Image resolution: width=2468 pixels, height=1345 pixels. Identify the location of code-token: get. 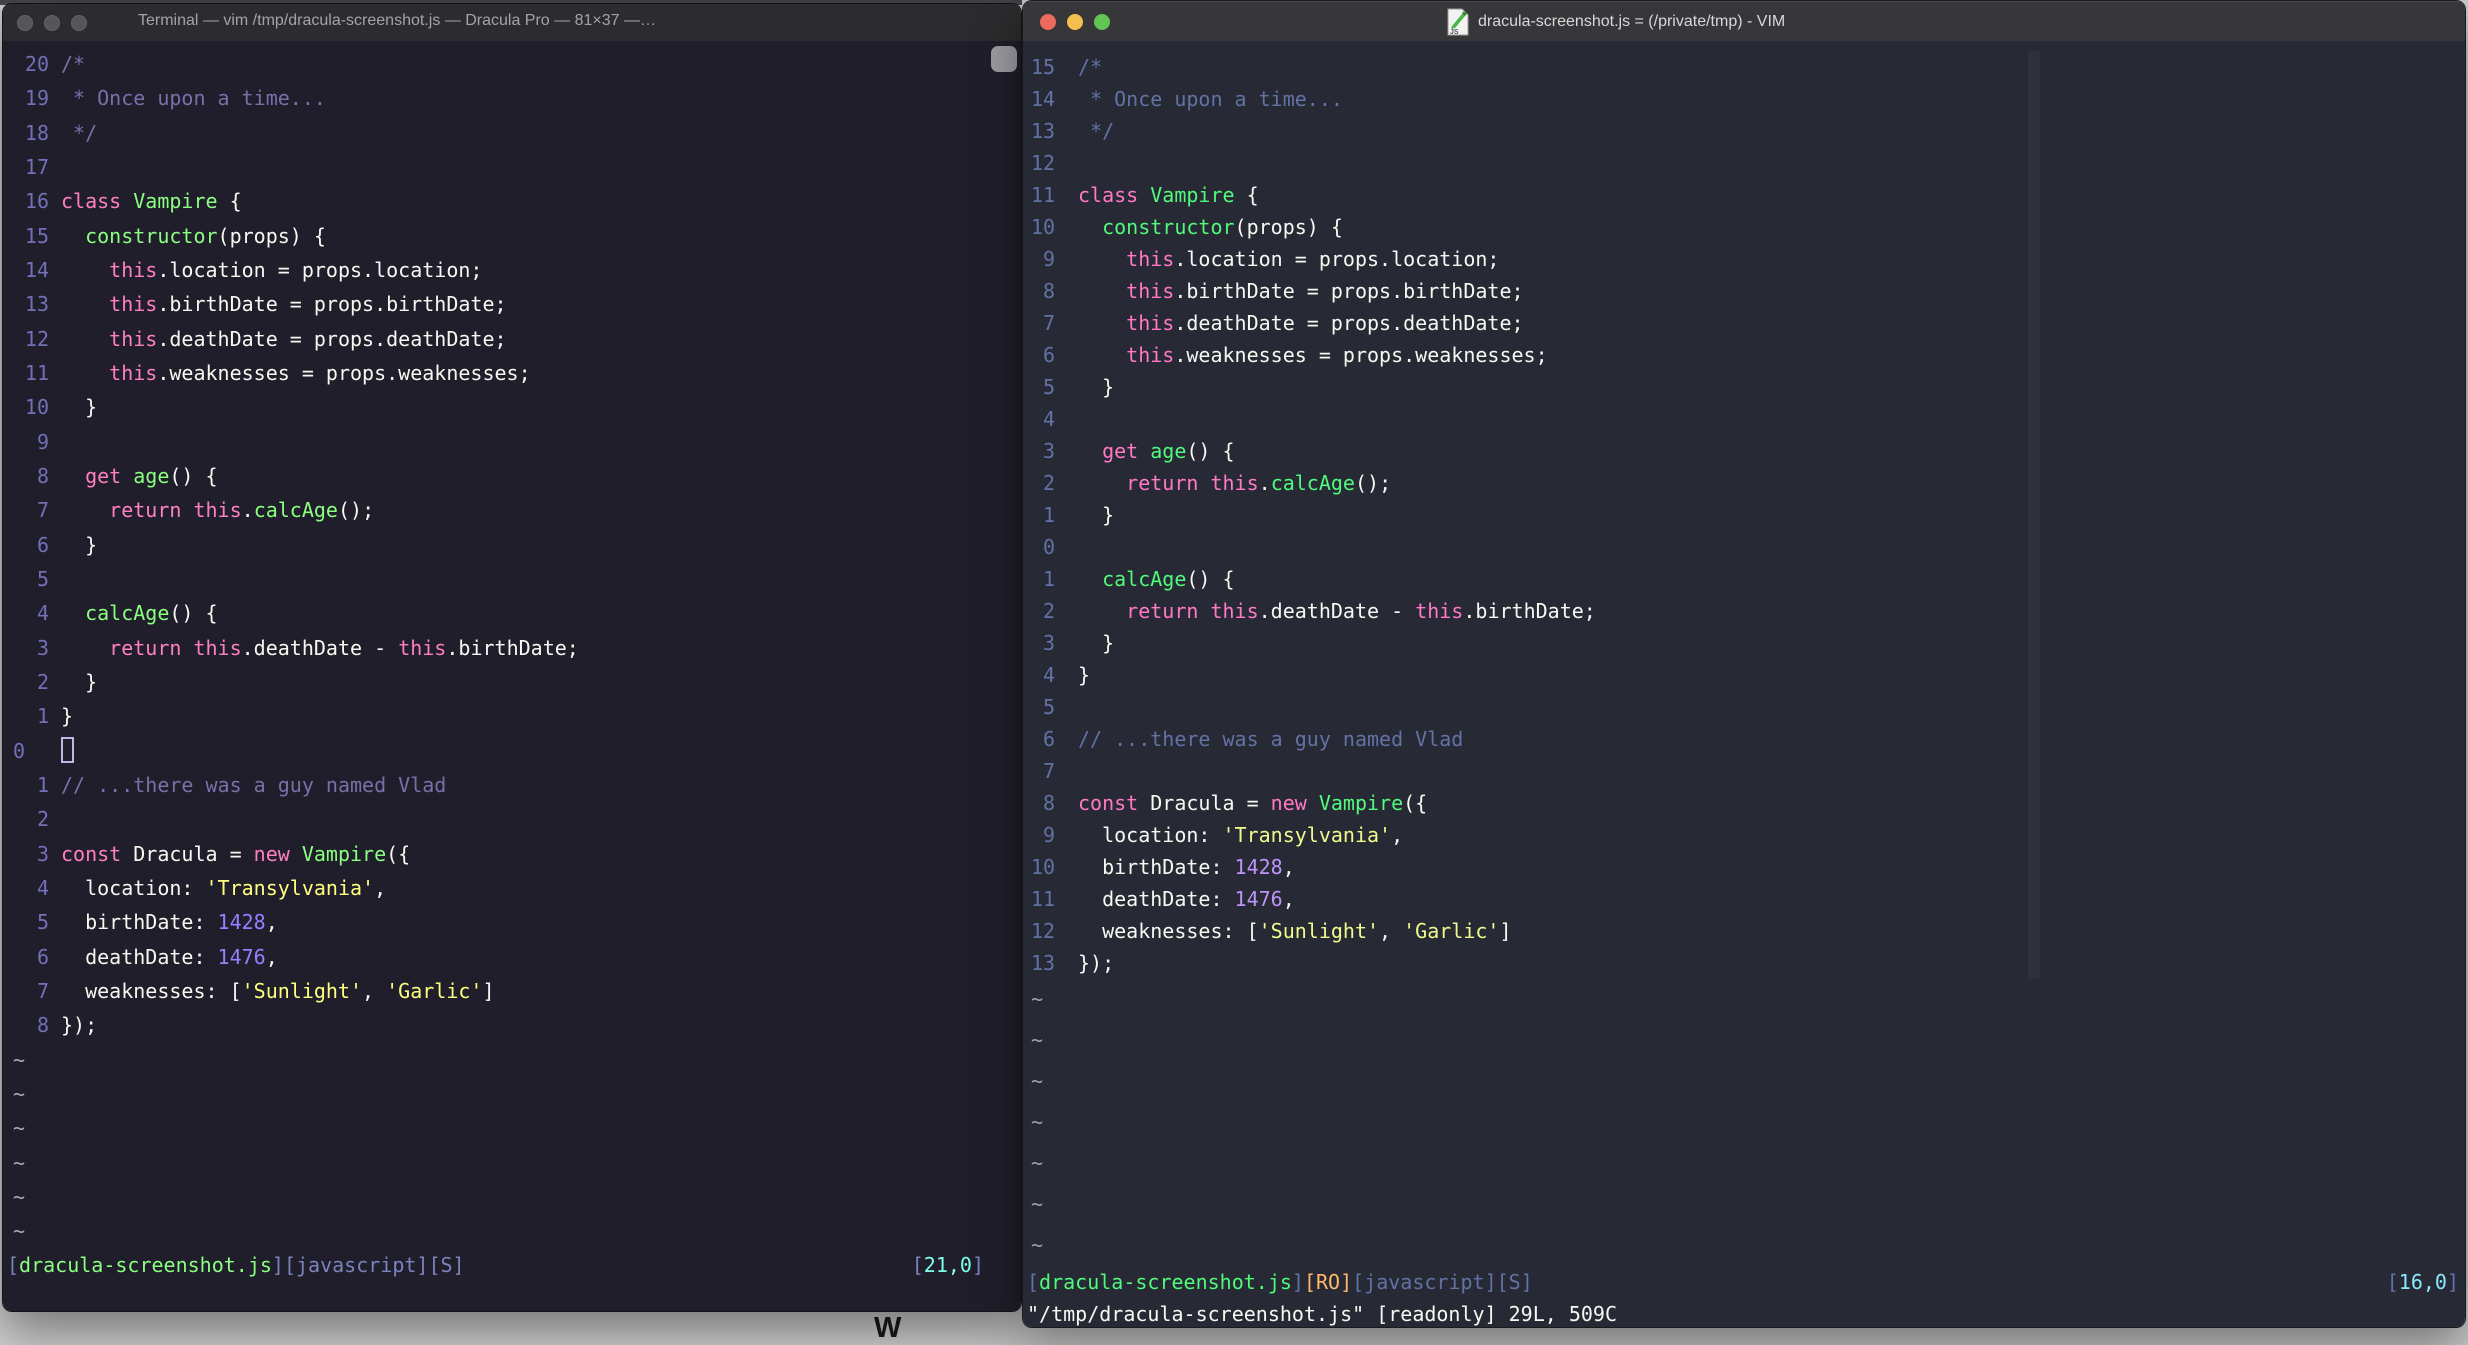
(103, 475).